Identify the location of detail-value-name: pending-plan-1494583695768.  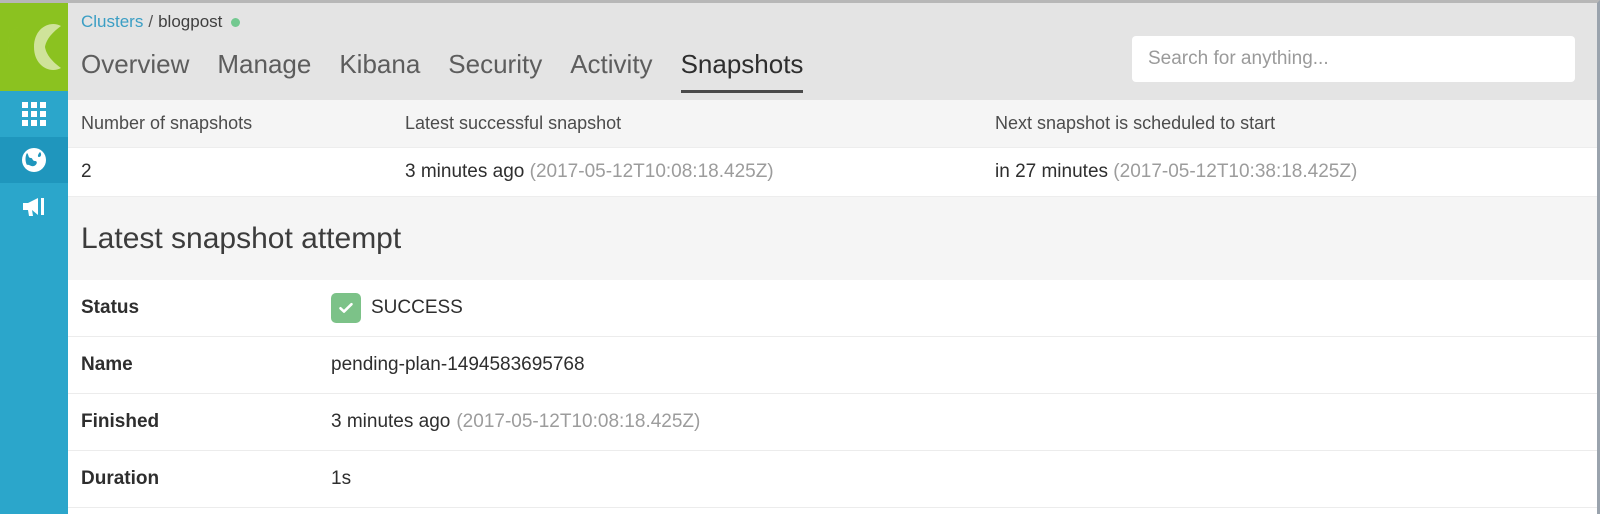
(458, 364).